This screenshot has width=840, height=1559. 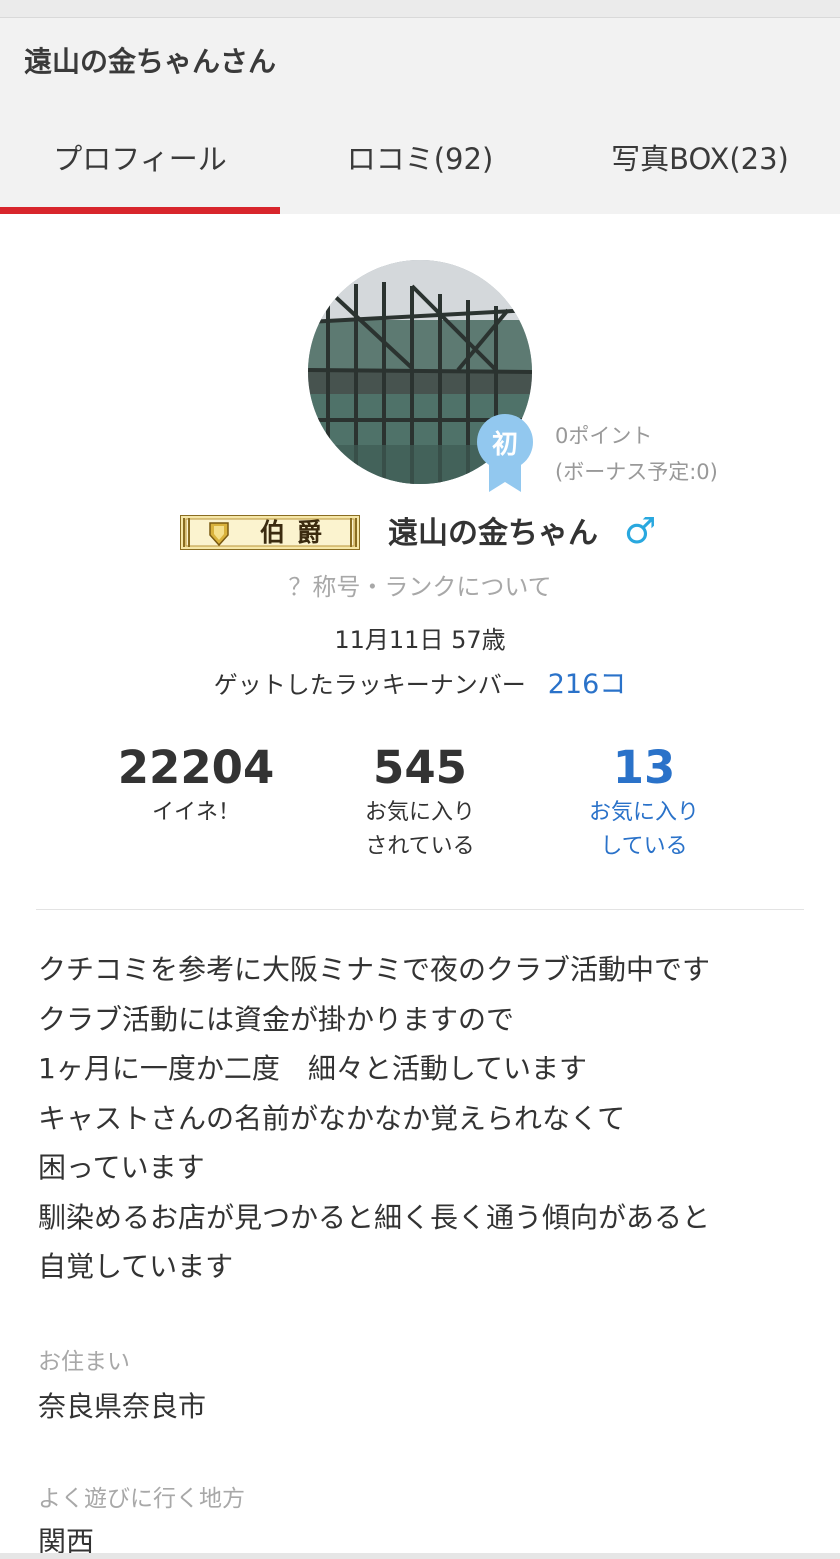 What do you see at coordinates (332, 1118) in the screenshot?
I see `bio-line: キャストさんの名前がなかなか覚えられなくて` at bounding box center [332, 1118].